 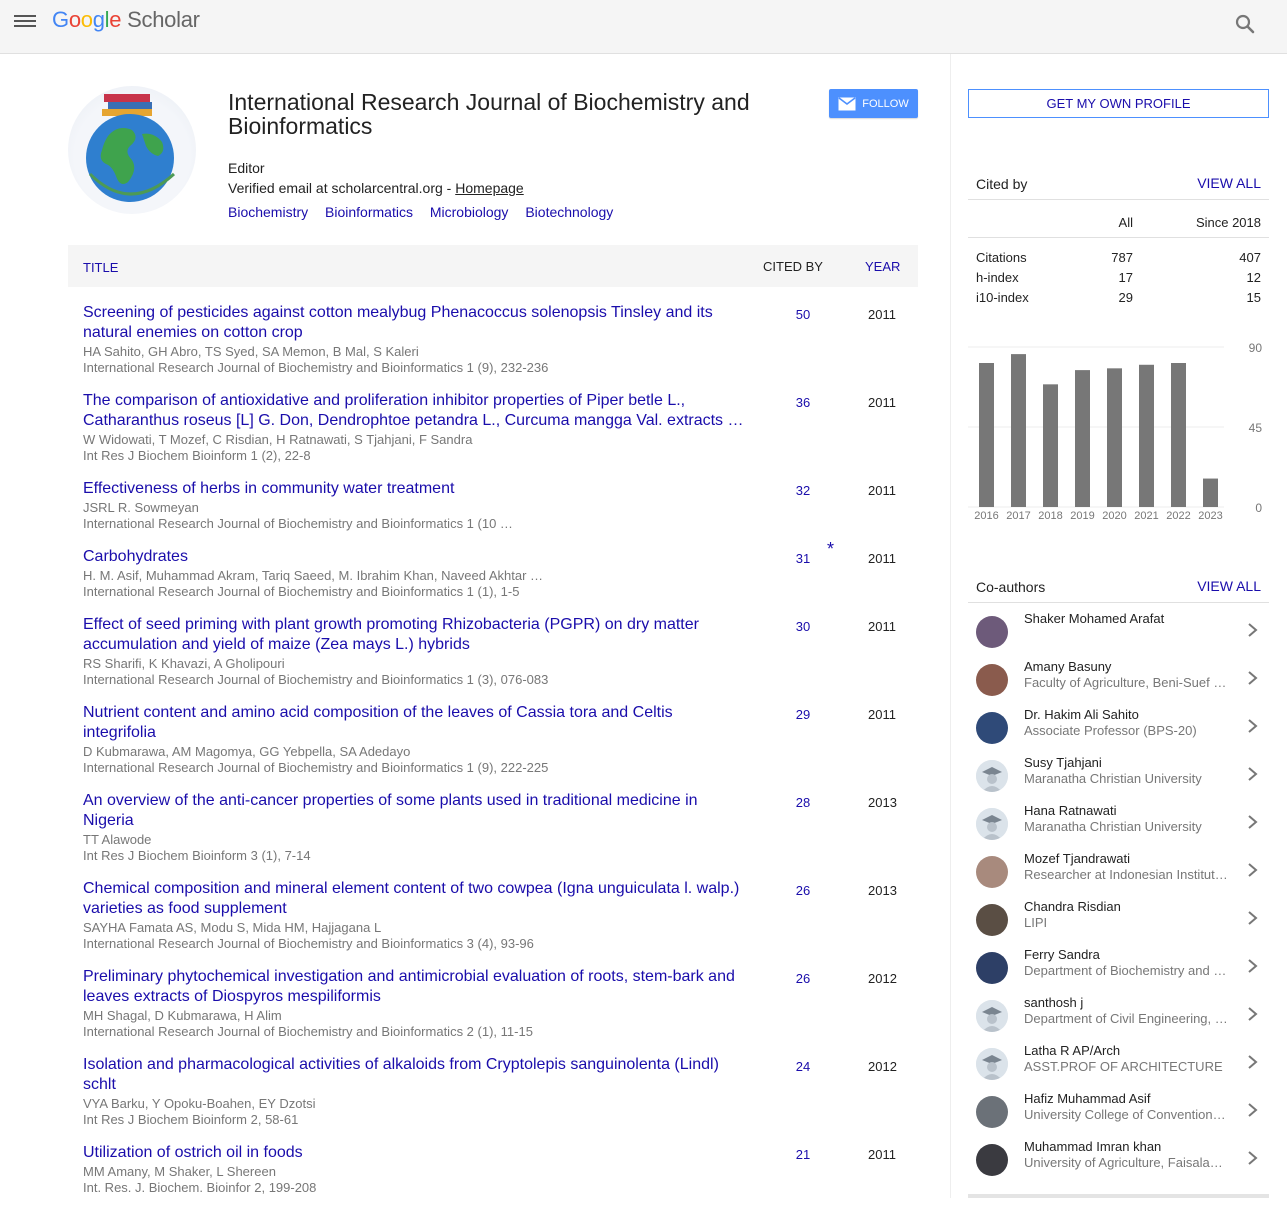 I want to click on article-title: Carbohydrates, so click(x=415, y=557).